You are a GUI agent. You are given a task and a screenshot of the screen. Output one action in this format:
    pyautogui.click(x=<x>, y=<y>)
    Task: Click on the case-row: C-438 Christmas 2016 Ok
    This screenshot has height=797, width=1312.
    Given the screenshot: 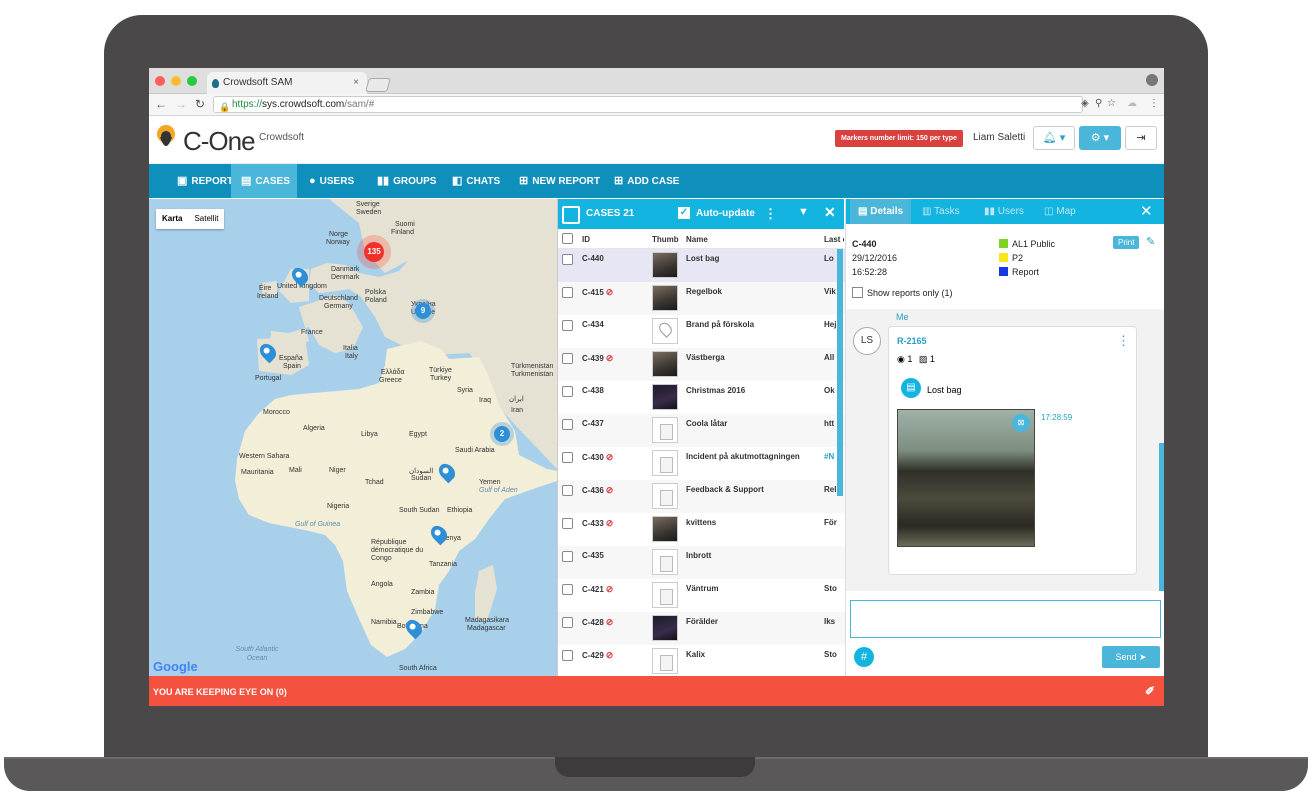 What is the action you would take?
    pyautogui.click(x=701, y=397)
    